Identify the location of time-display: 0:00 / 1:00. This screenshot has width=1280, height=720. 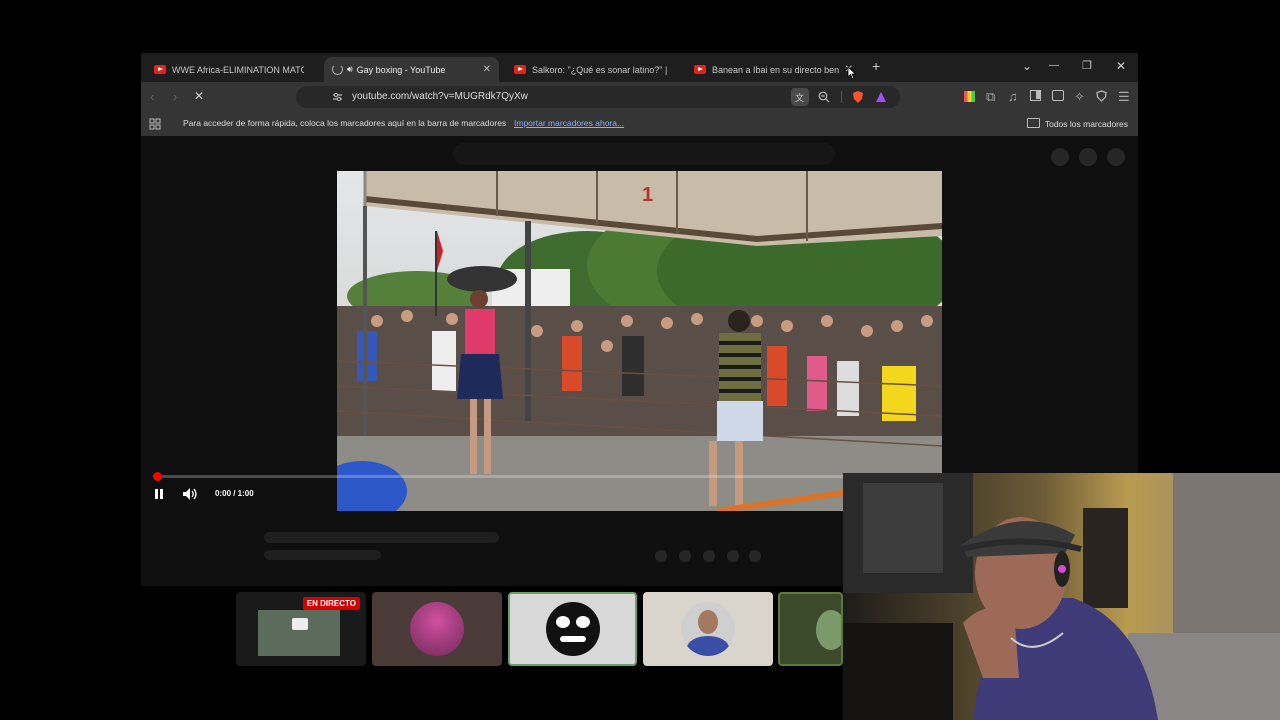
(234, 493).